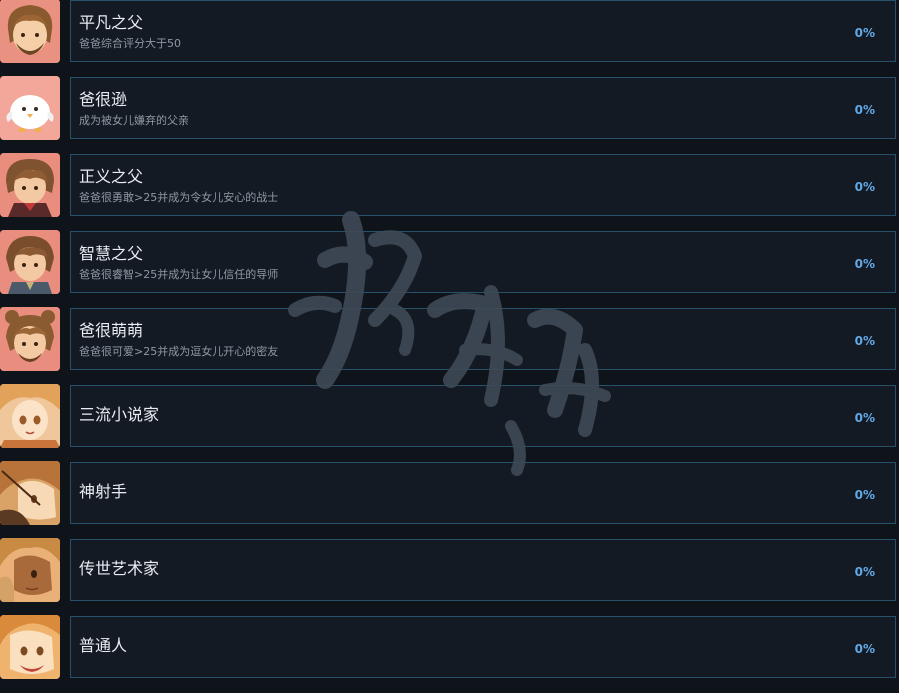 This screenshot has width=899, height=693. I want to click on achievement-title: 平凡之父, so click(111, 22).